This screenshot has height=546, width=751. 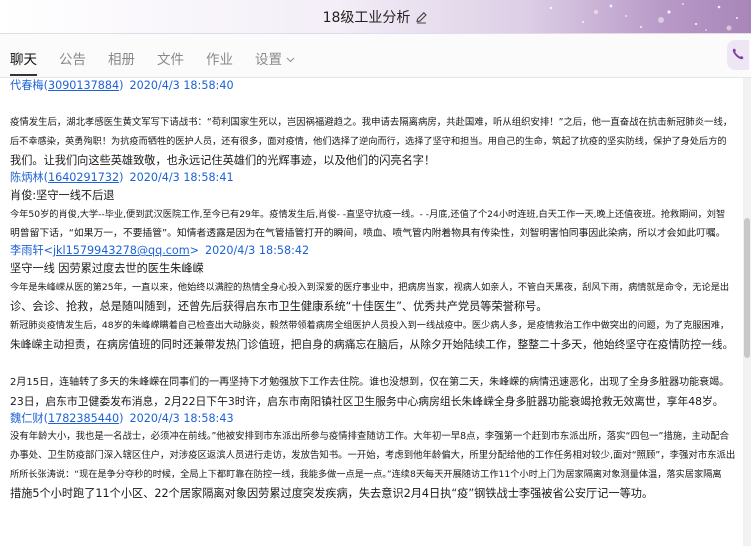 I want to click on sender-id-link: 1782385440, so click(x=83, y=418).